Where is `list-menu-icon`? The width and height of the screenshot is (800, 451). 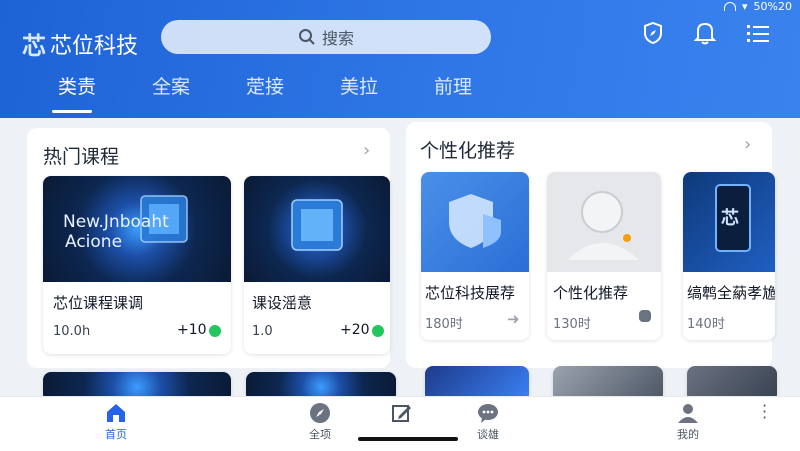
list-menu-icon is located at coordinates (758, 33).